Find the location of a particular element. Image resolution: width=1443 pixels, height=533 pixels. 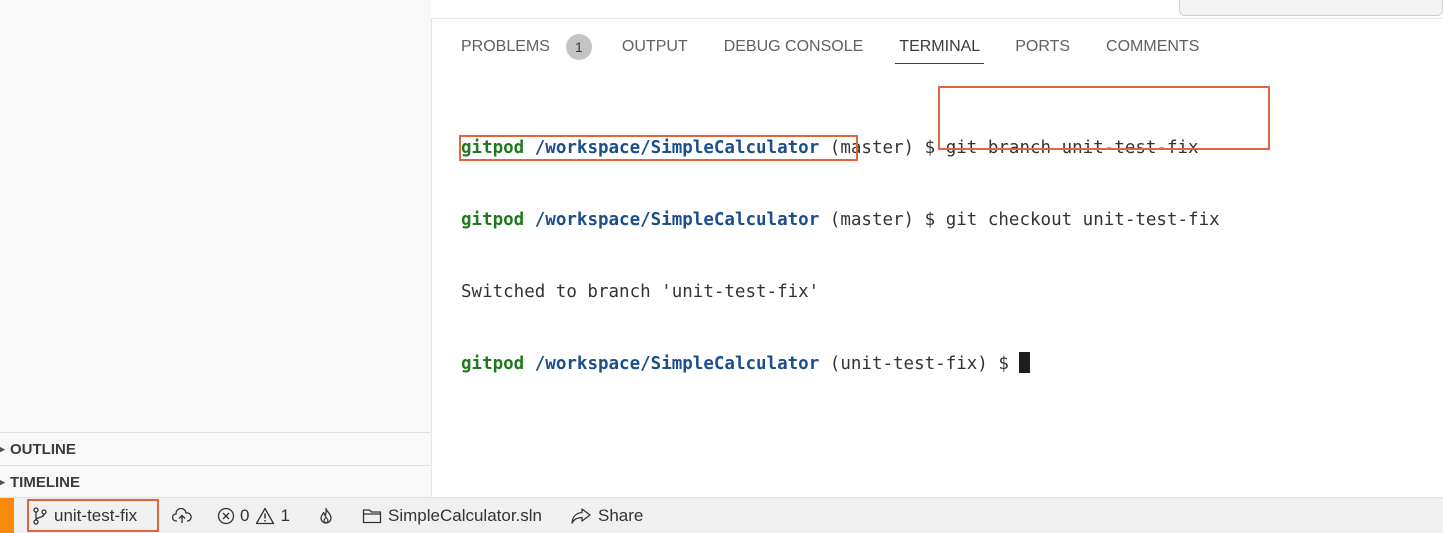

highlight-box-switched is located at coordinates (658, 148).